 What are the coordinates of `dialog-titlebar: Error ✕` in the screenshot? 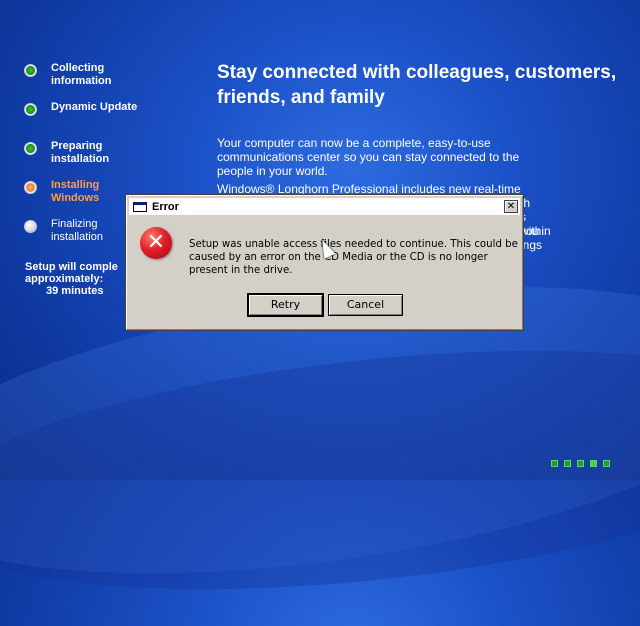 It's located at (324, 206).